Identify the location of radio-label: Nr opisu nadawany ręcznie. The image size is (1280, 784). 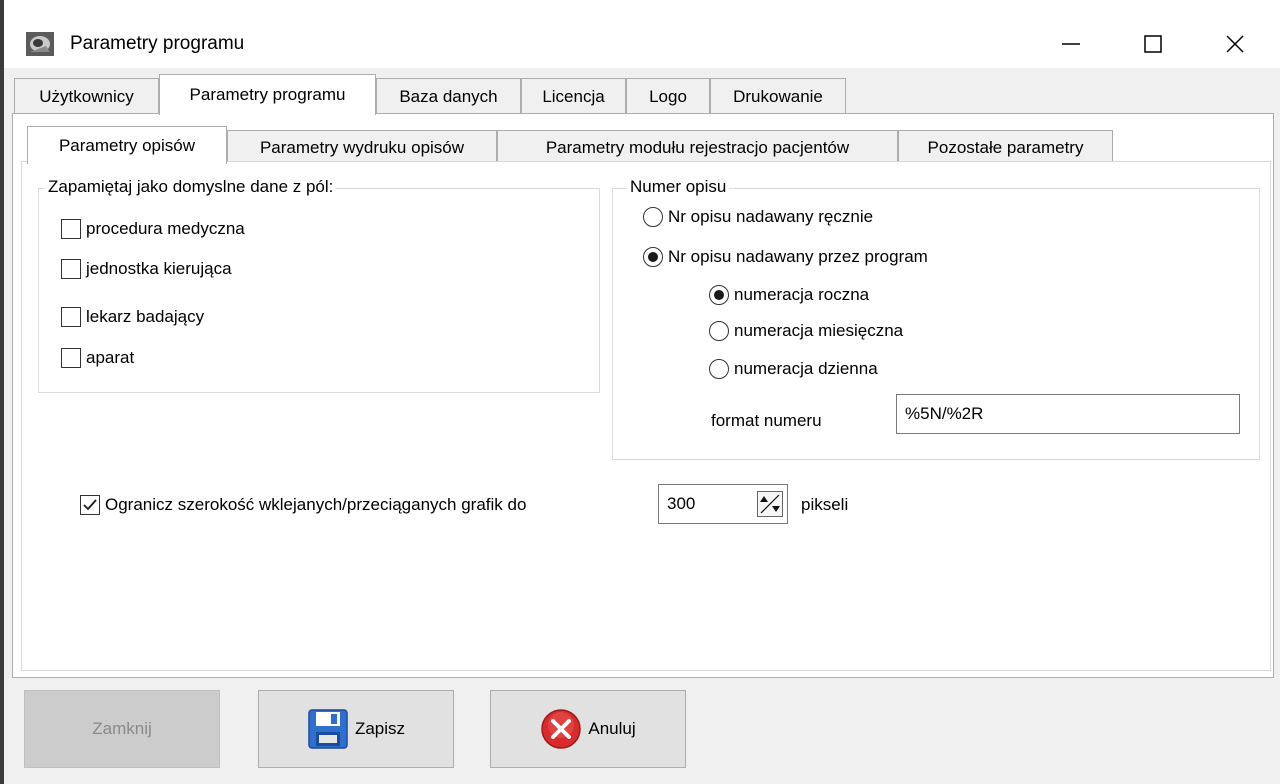
(771, 216).